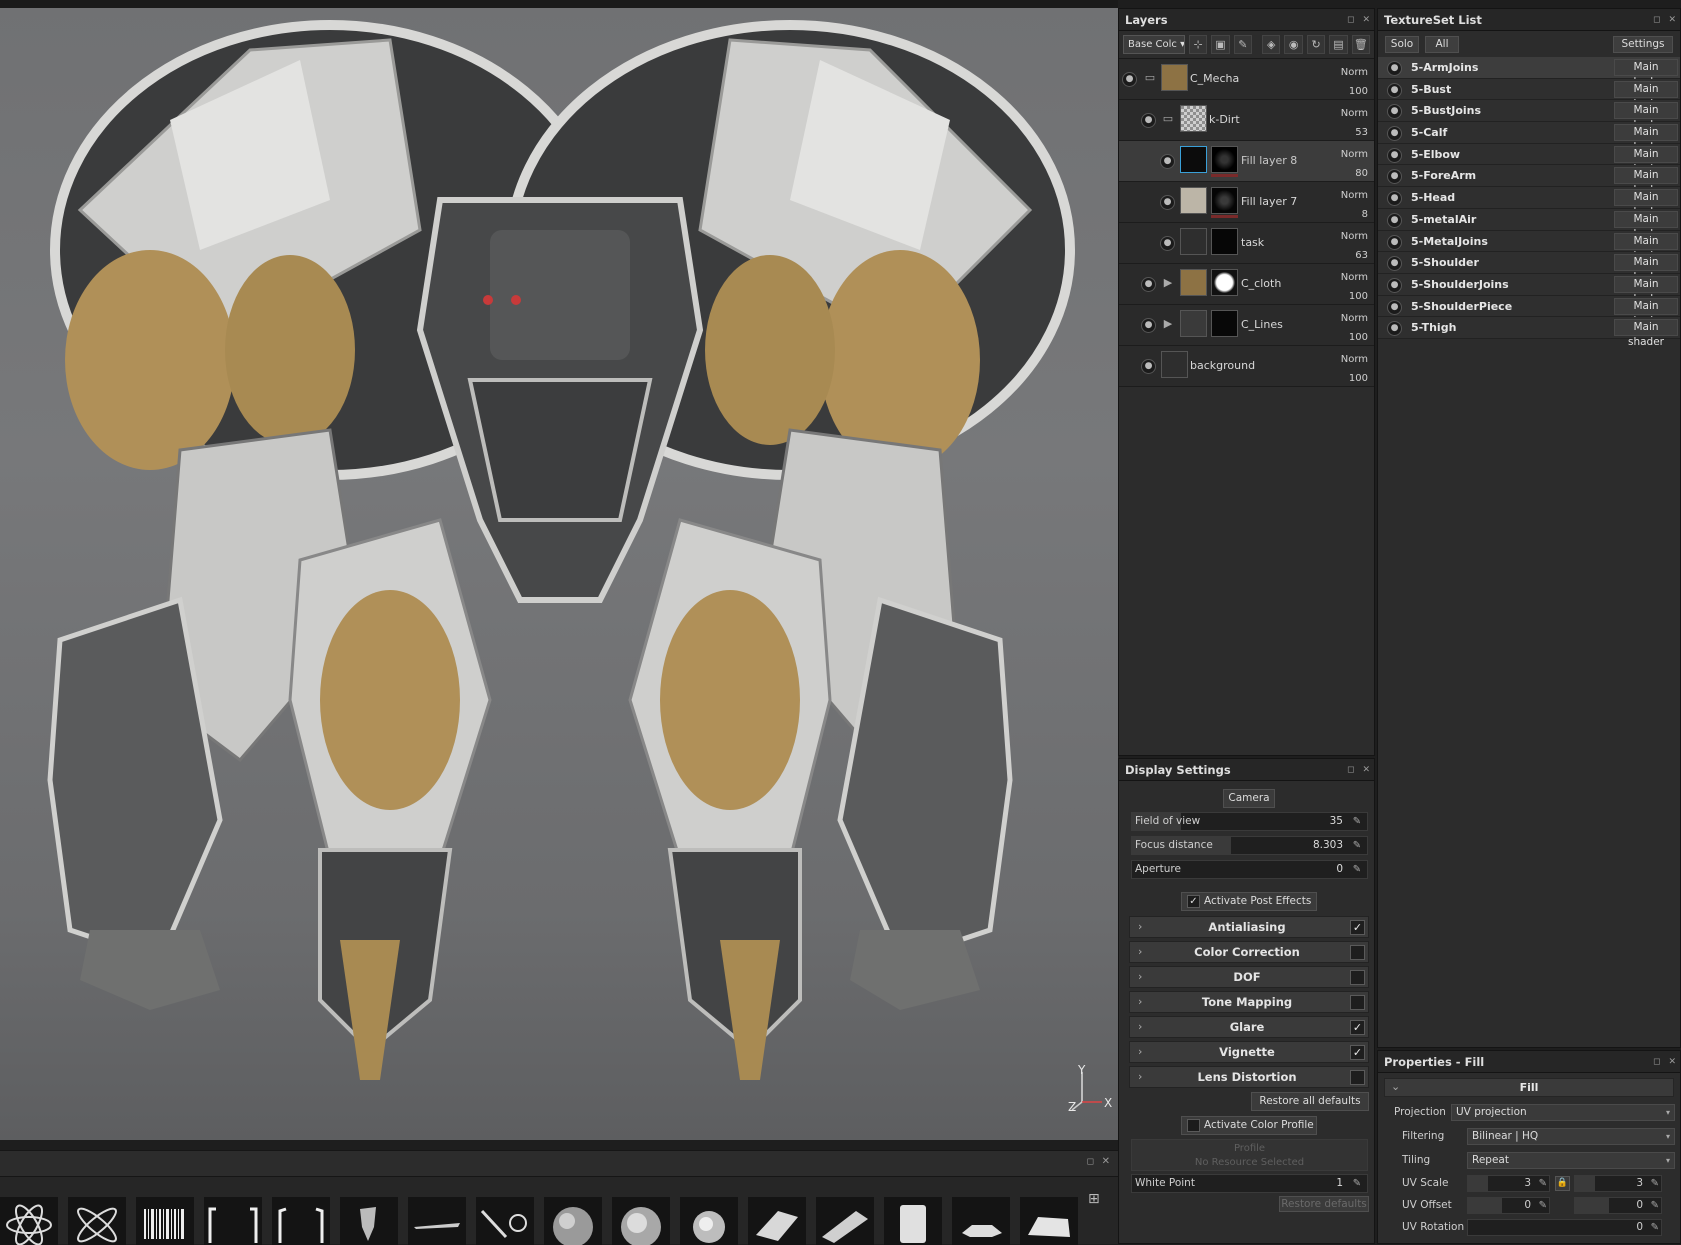  Describe the element at coordinates (1529, 332) in the screenshot. I see `textureset-row: ● 5-Thigh Main shader` at that location.